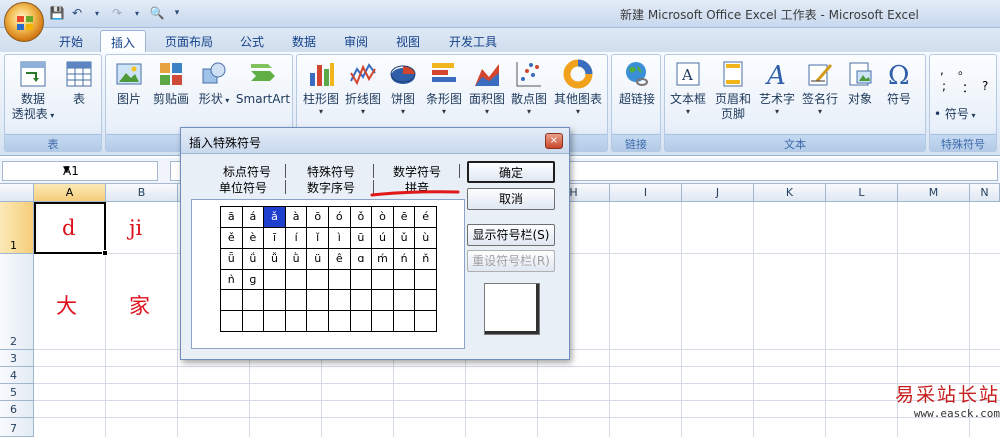  Describe the element at coordinates (404, 217) in the screenshot. I see `symbol-cell: ē` at that location.